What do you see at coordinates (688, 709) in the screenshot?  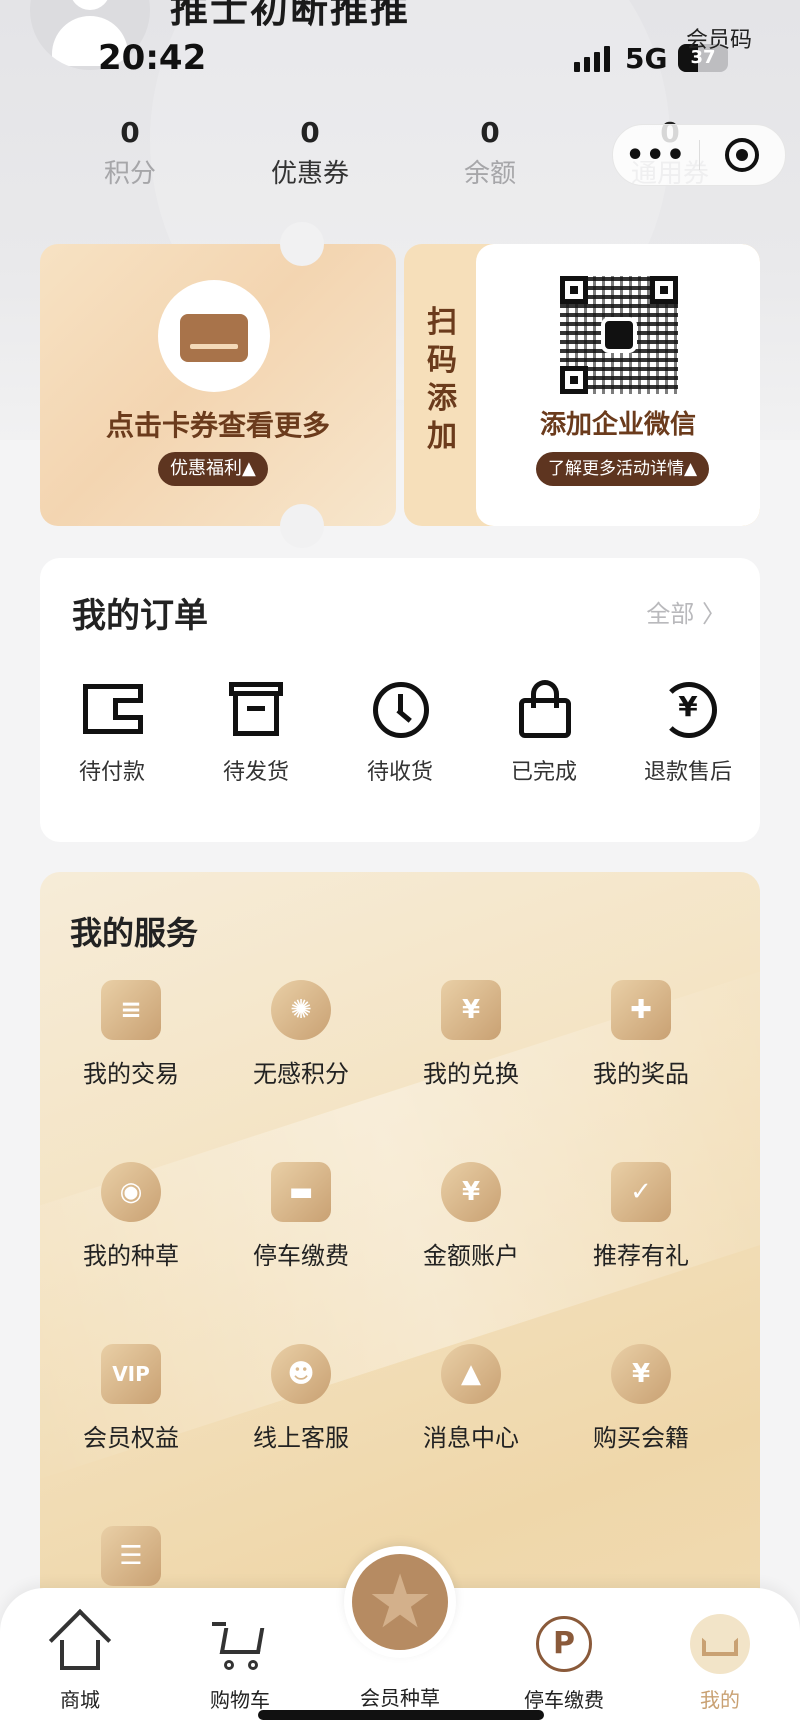 I see `refund-icon: ¥` at bounding box center [688, 709].